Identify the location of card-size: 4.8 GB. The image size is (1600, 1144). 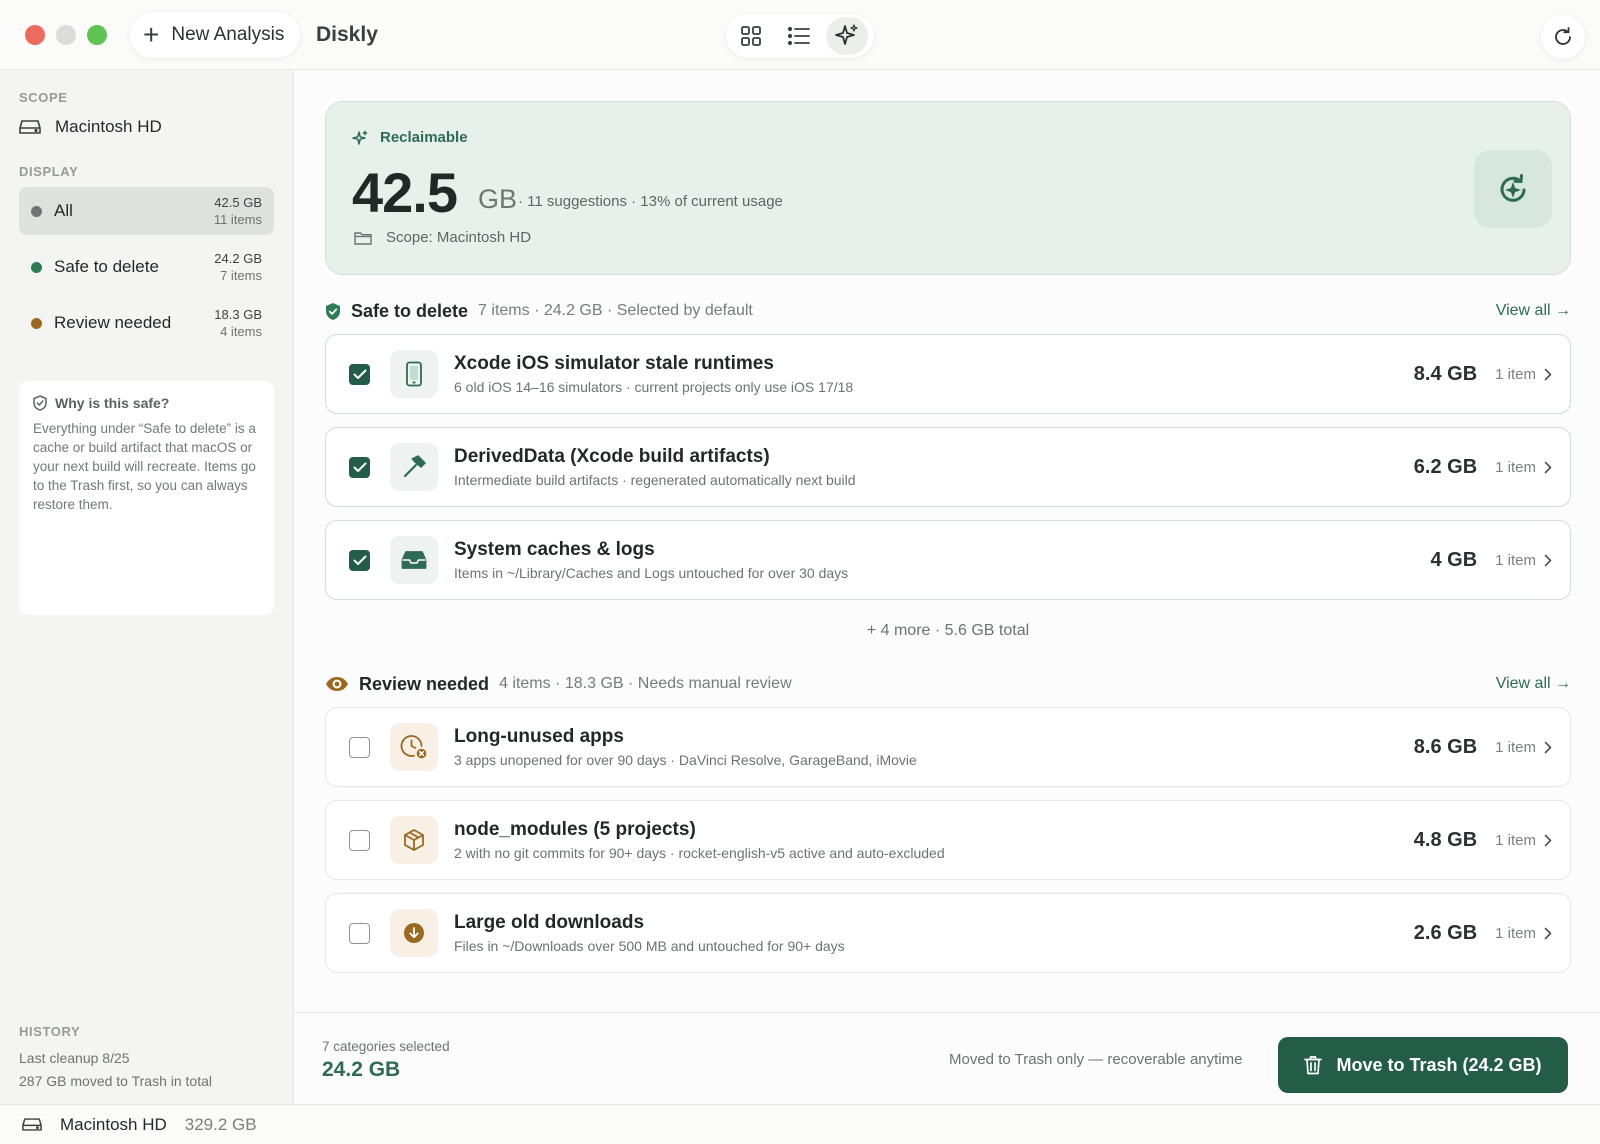
(1445, 839).